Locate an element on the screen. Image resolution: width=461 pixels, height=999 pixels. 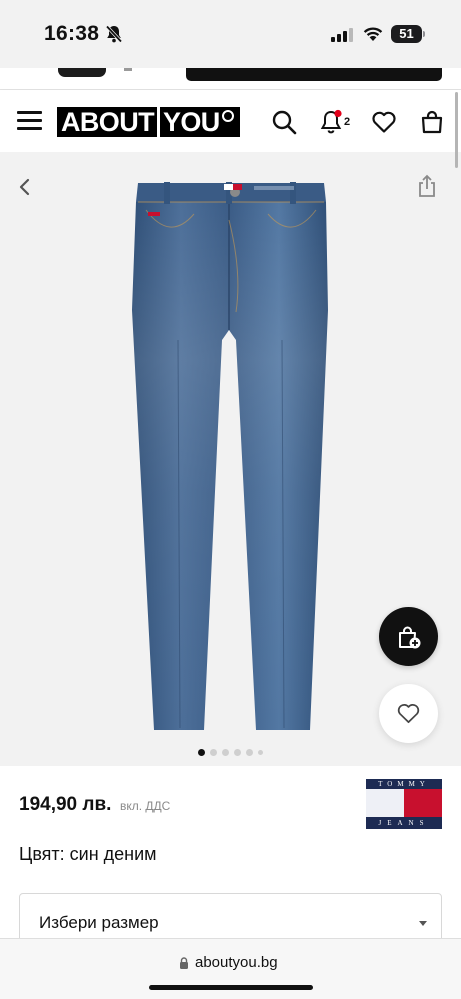
cellular-signal-icon is located at coordinates (342, 35).